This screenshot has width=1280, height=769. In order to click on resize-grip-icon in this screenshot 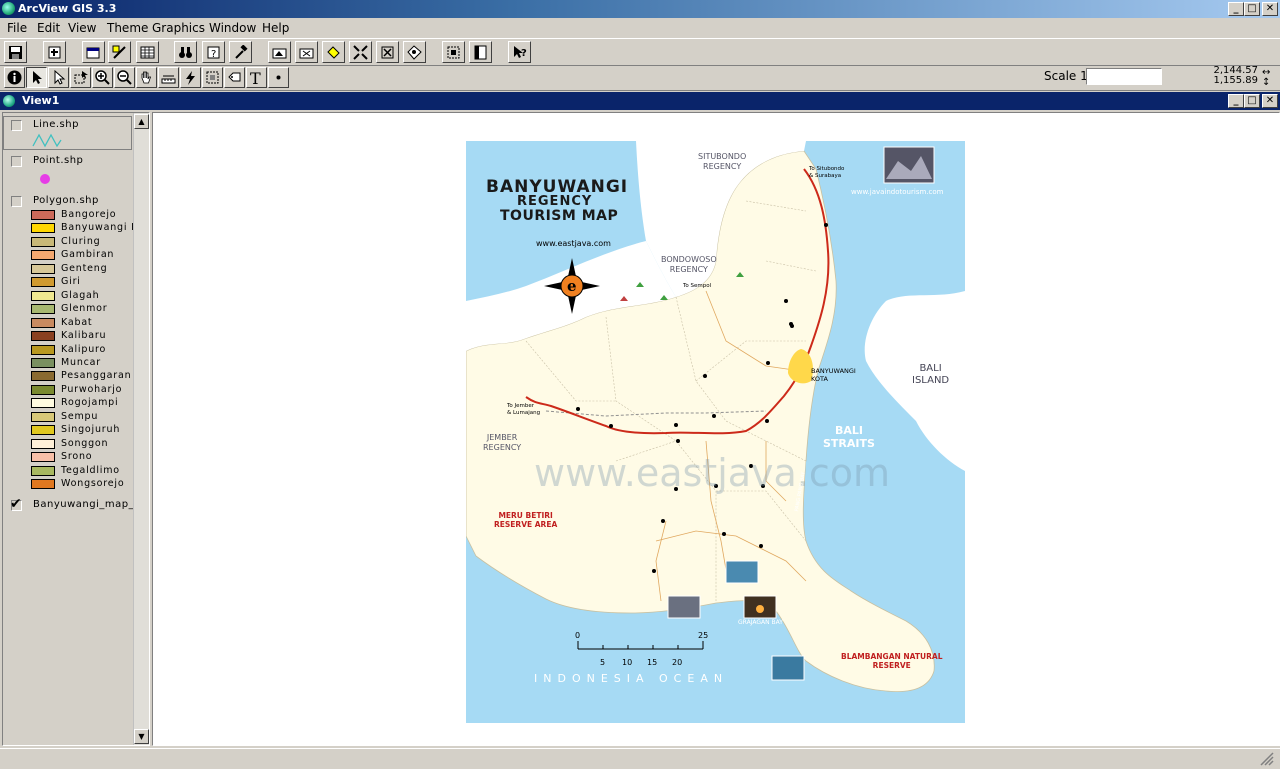, I will do `click(1267, 759)`.